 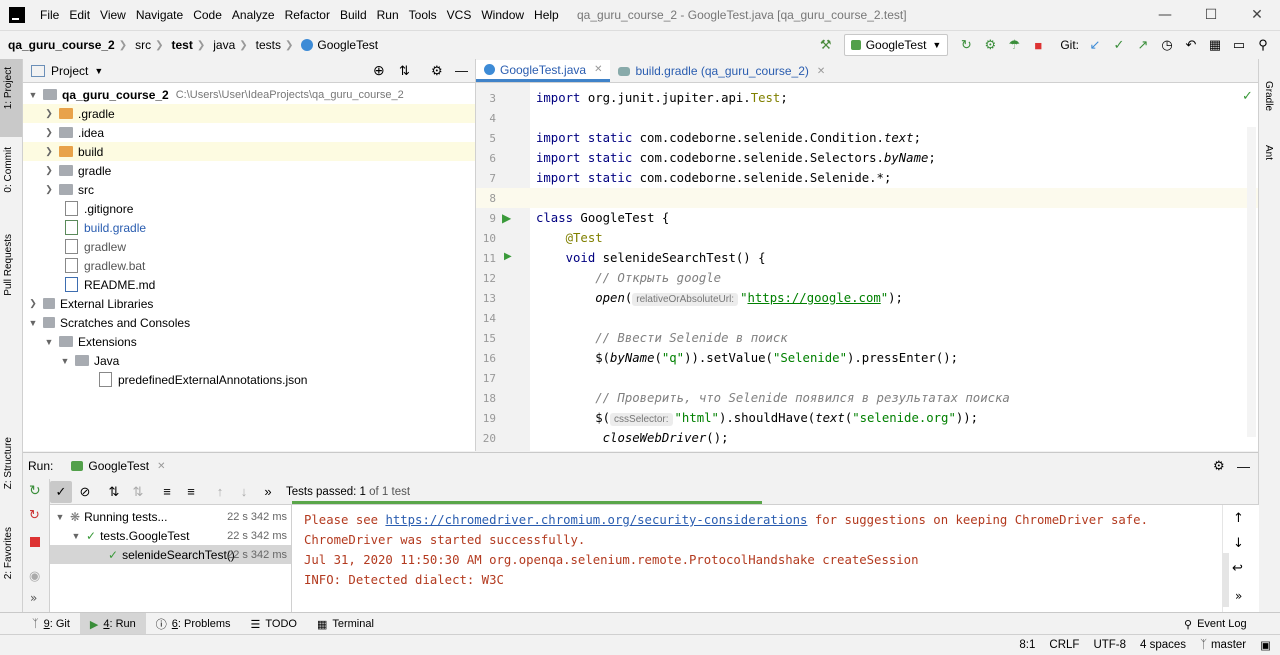 I want to click on menu-vcs: VCS, so click(x=459, y=15).